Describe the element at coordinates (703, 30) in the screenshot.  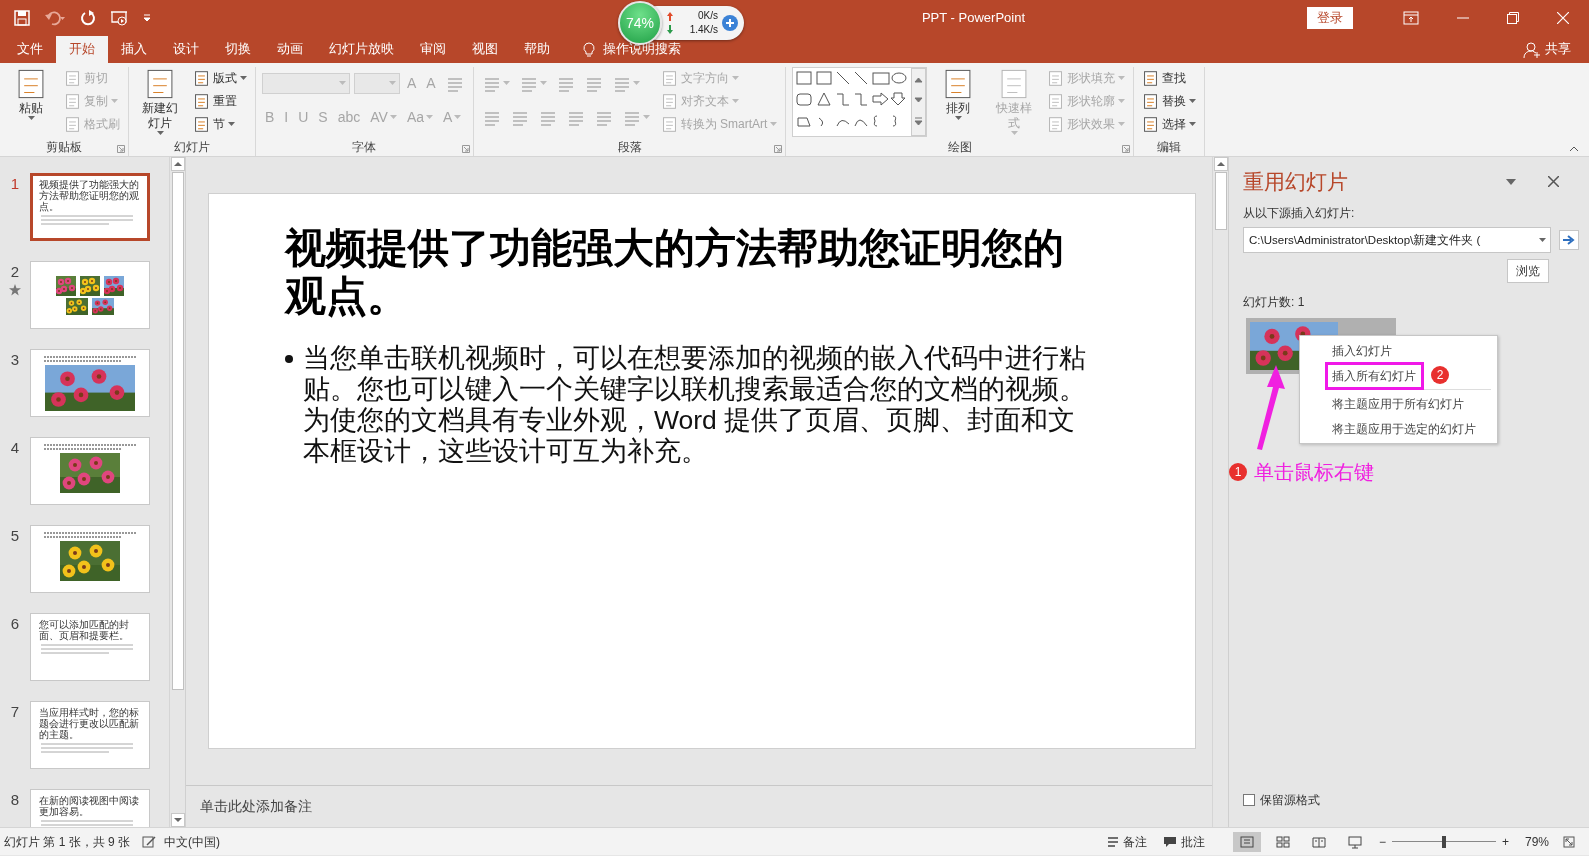
I see `download-speed: 1.4K/s` at that location.